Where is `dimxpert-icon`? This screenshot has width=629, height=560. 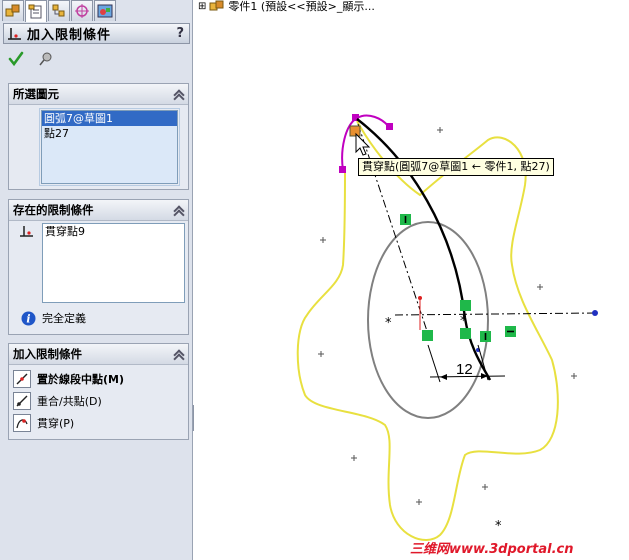
dimxpert-icon is located at coordinates (82, 11).